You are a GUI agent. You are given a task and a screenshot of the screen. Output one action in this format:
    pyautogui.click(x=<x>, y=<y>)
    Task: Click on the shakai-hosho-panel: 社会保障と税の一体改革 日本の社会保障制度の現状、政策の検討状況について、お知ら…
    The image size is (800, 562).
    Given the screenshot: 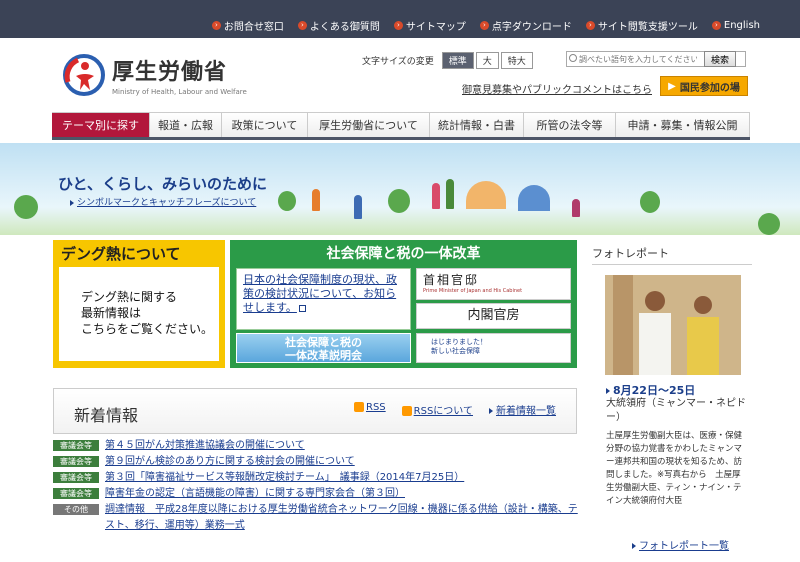 What is the action you would take?
    pyautogui.click(x=403, y=304)
    